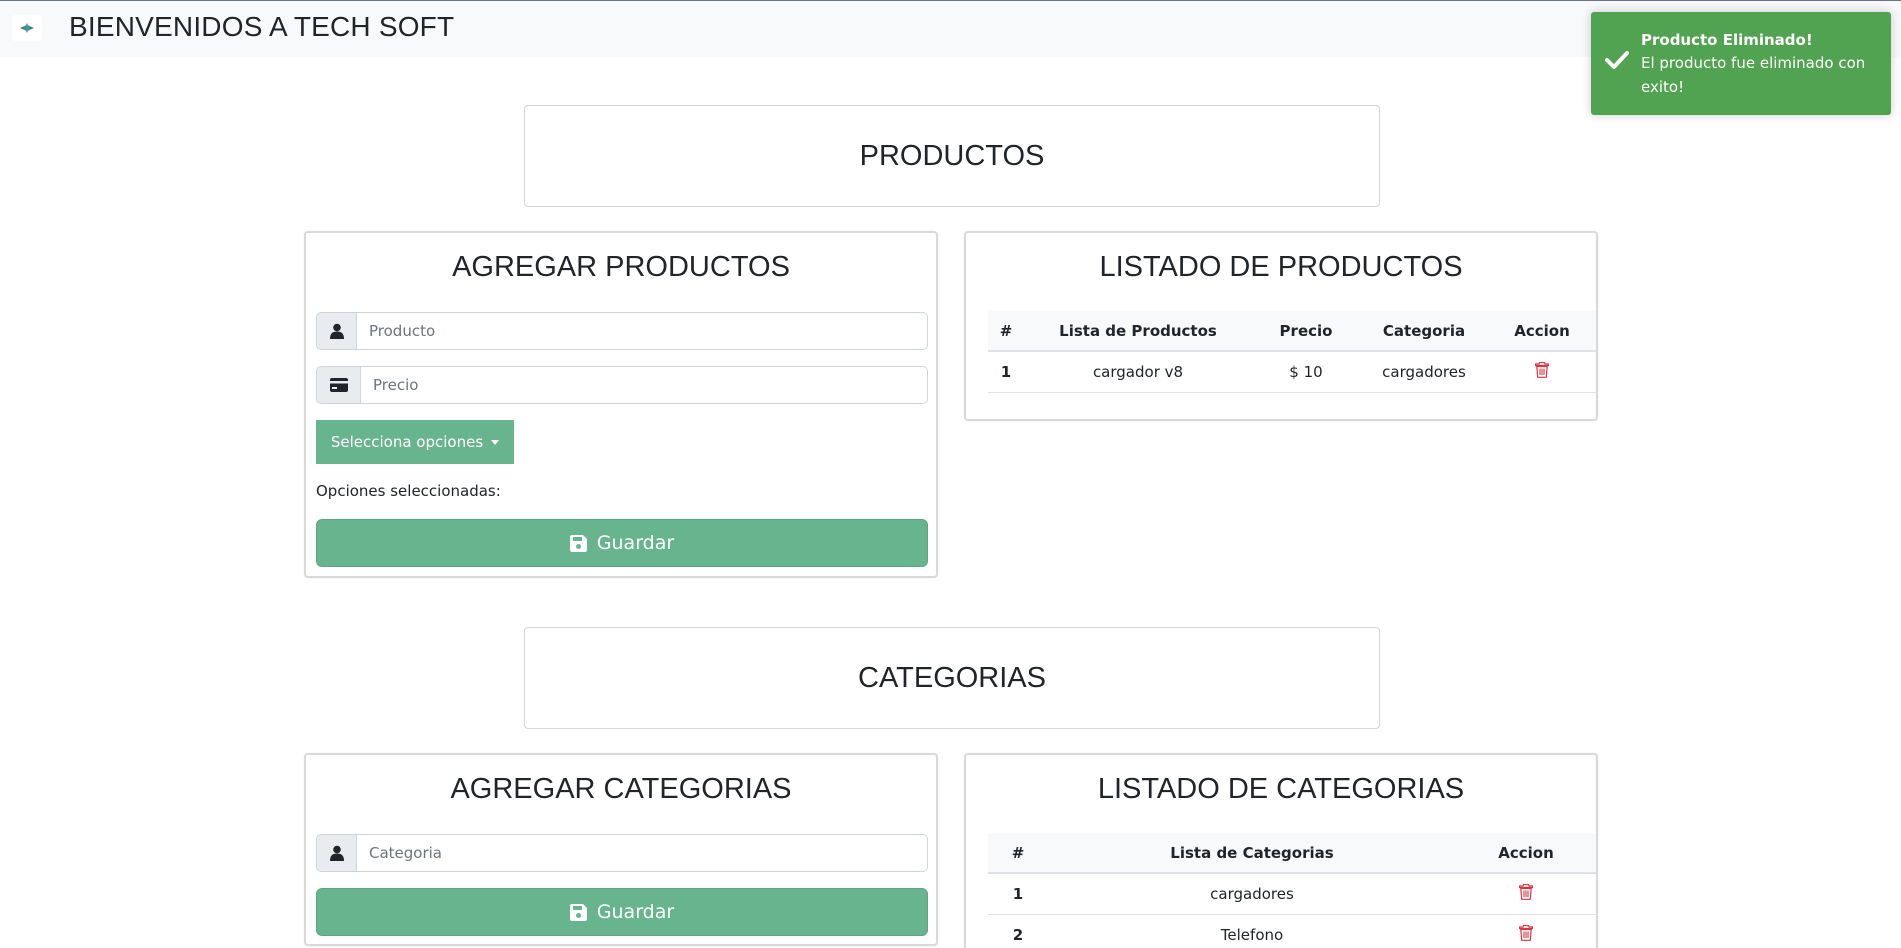 This screenshot has height=948, width=1901. What do you see at coordinates (1138, 372) in the screenshot?
I see `row-product-name: cargador v8` at bounding box center [1138, 372].